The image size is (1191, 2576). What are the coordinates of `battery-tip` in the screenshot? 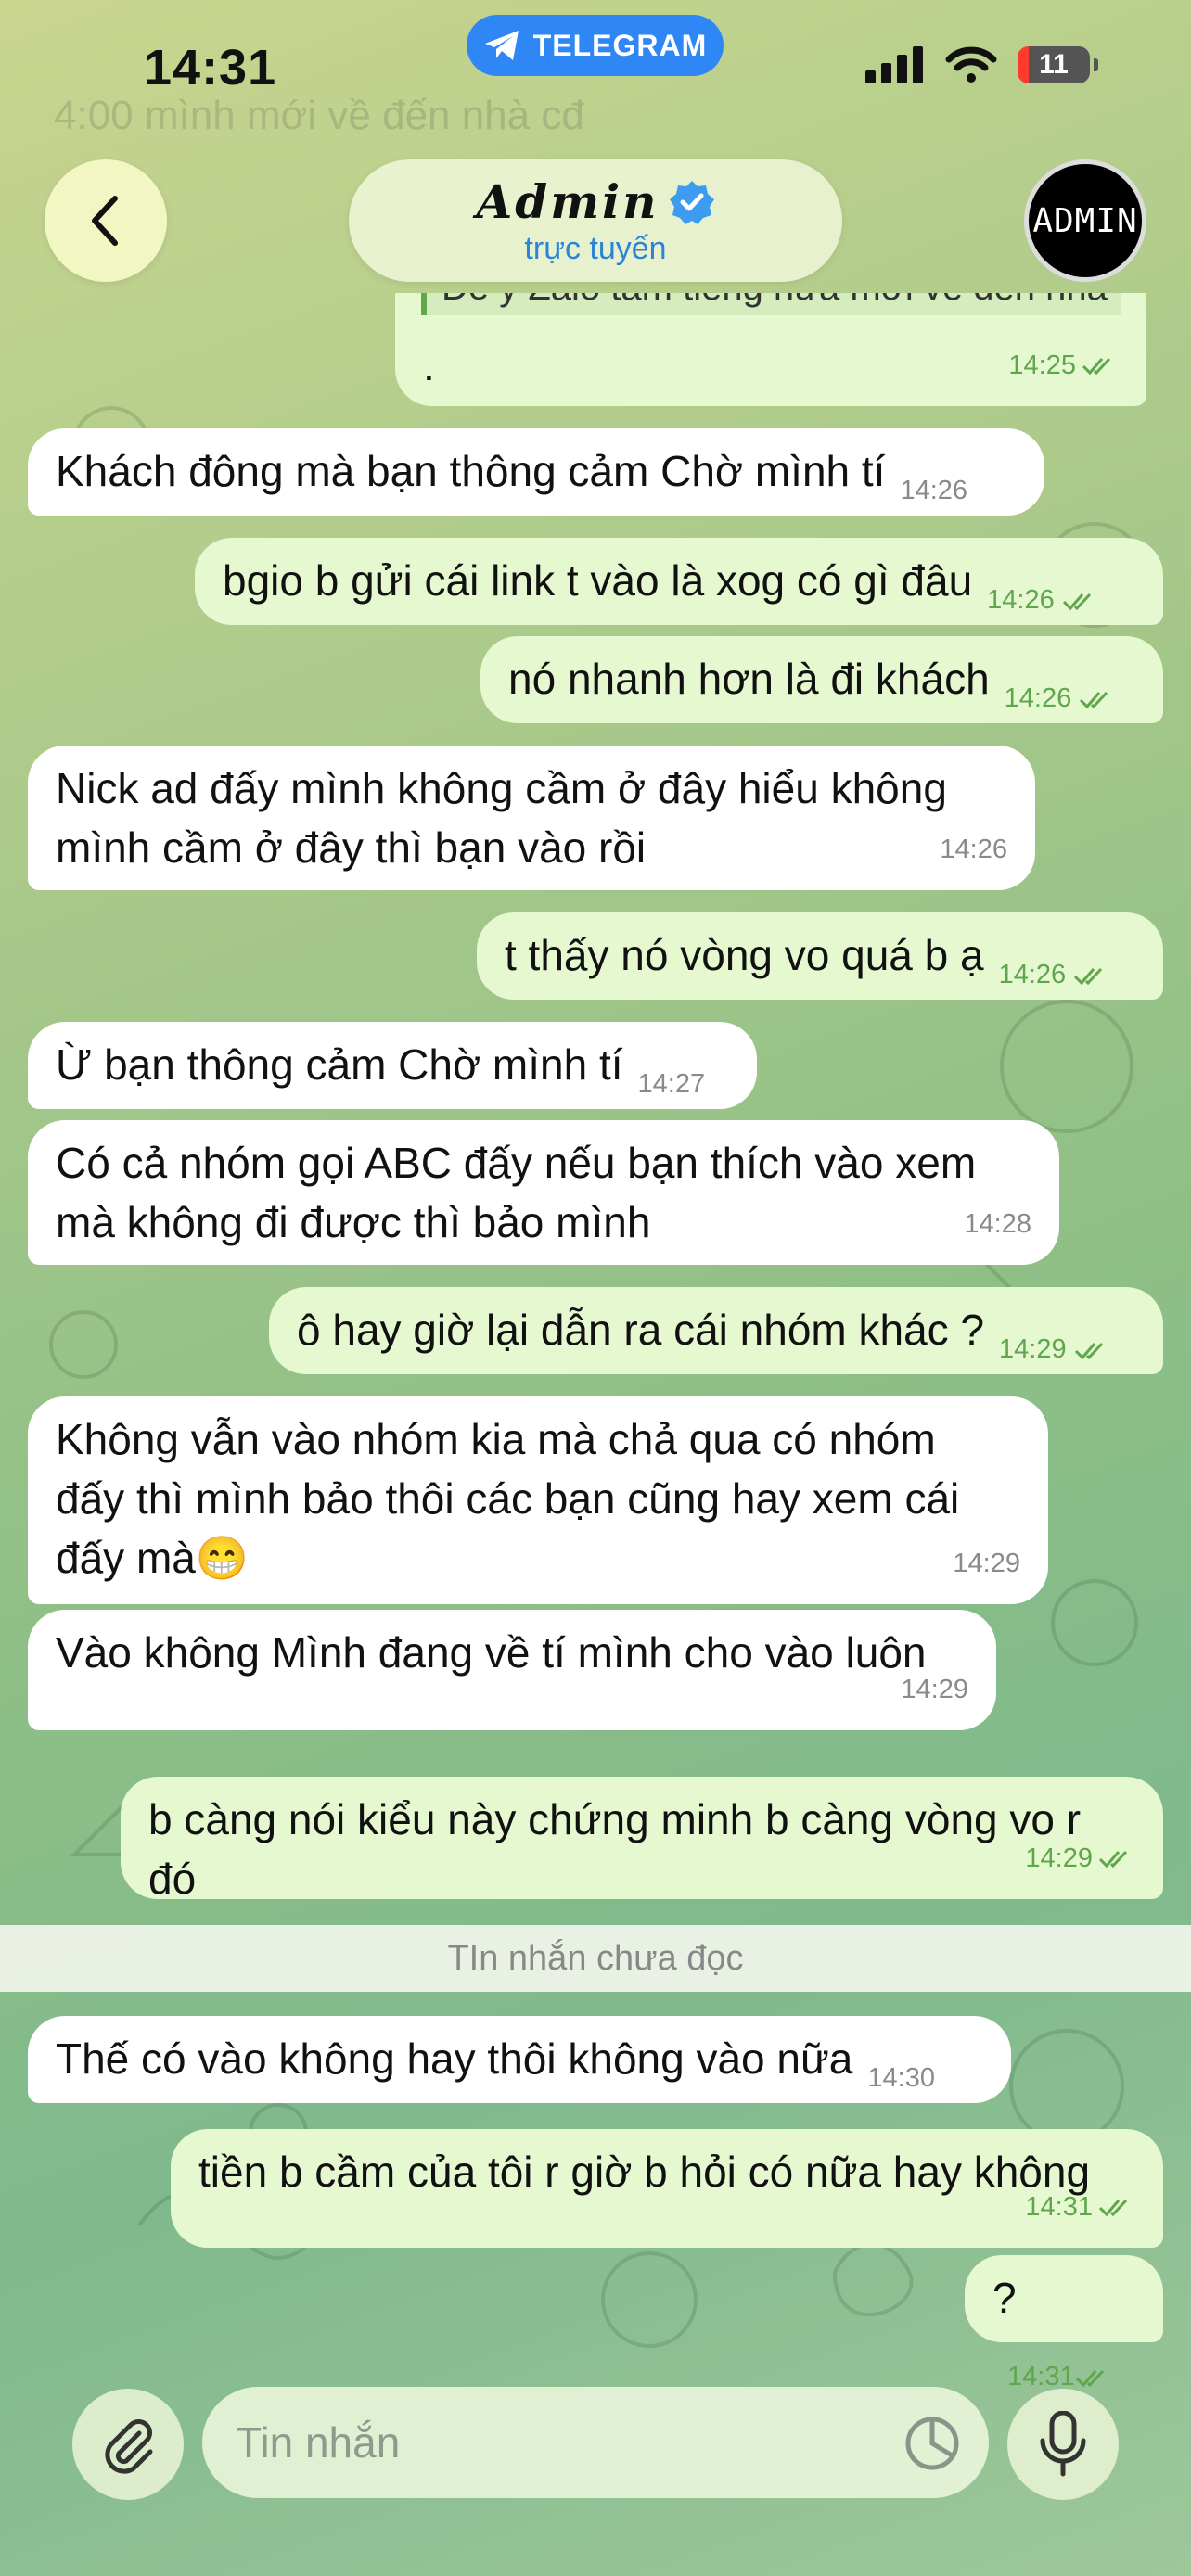 It's located at (1096, 64).